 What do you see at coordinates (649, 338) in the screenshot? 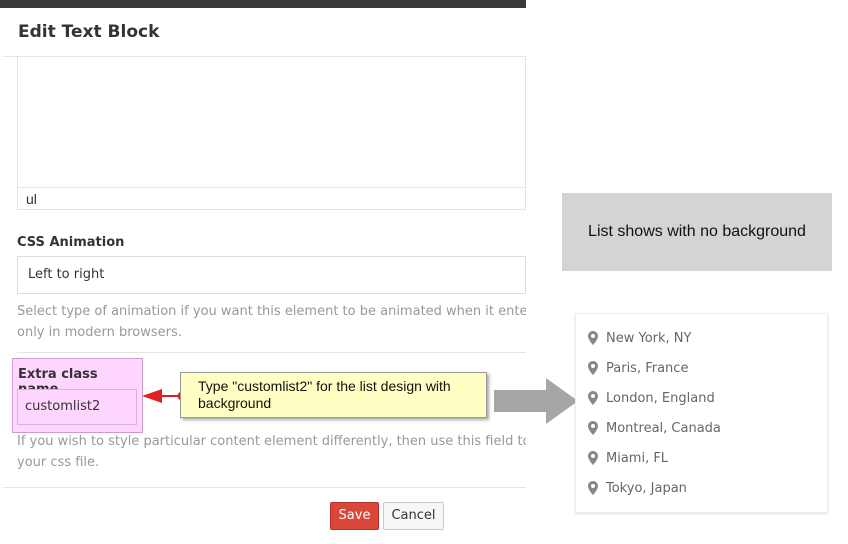
I see `list-item-label: New York, NY` at bounding box center [649, 338].